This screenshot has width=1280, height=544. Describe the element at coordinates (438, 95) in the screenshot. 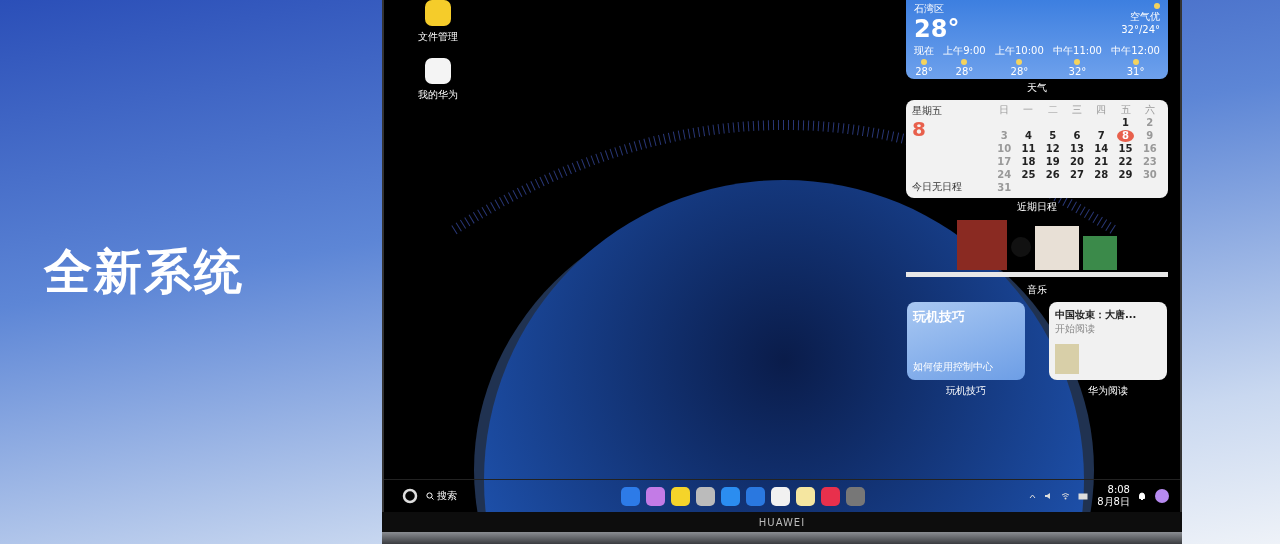

I see `shortcut-label: 我的华为` at that location.